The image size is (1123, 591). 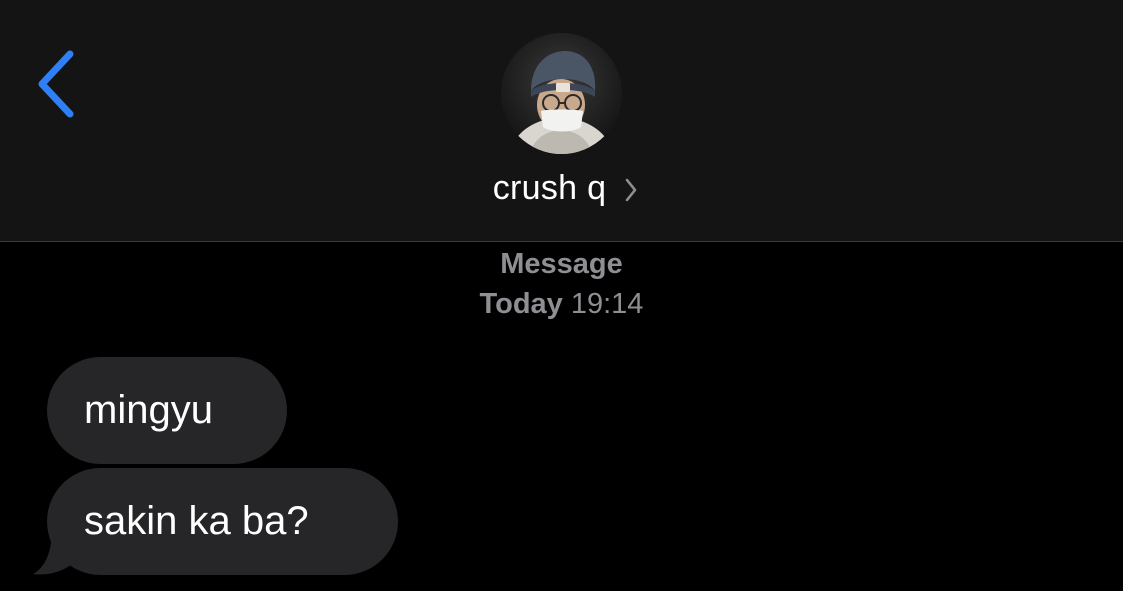 I want to click on timestamp-time: 19:14, so click(x=607, y=304).